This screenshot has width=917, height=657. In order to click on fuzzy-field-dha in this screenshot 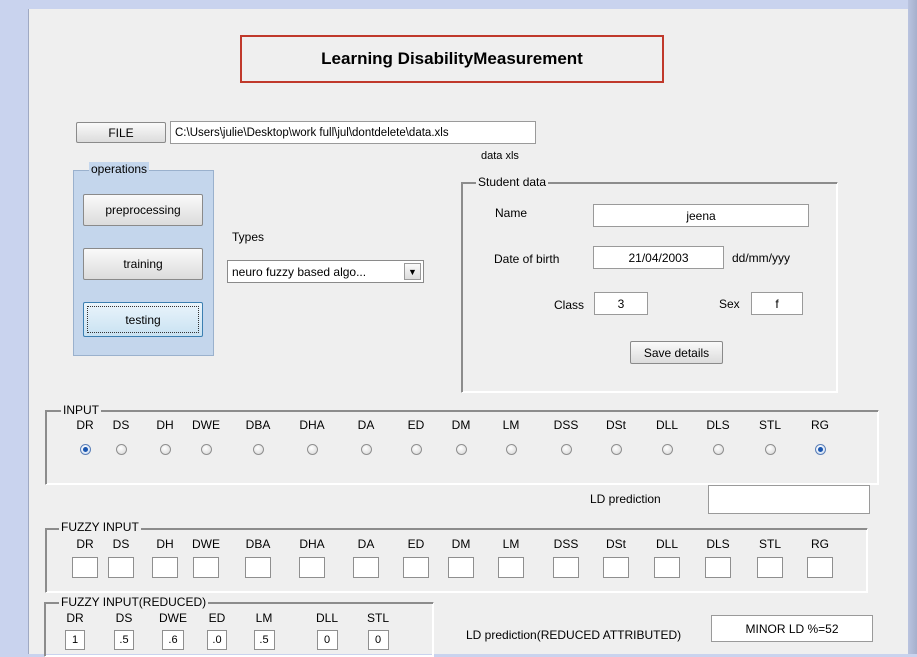, I will do `click(312, 567)`.